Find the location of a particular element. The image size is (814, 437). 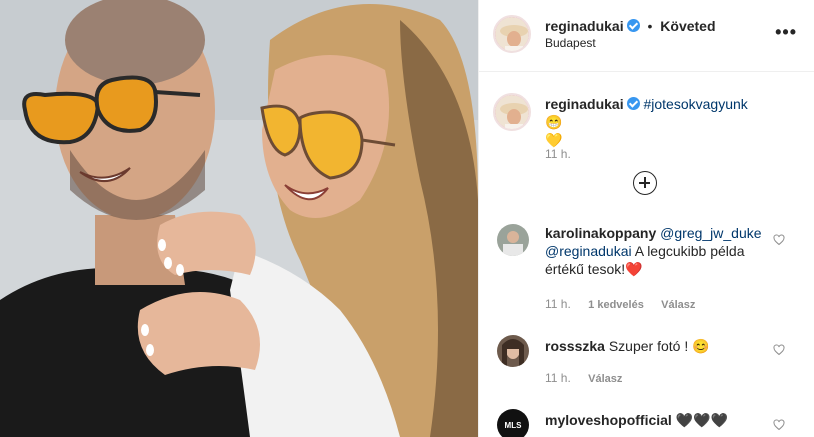

comment-text: myloveshopofficial 🖤🖤🖤 is located at coordinates (655, 420).